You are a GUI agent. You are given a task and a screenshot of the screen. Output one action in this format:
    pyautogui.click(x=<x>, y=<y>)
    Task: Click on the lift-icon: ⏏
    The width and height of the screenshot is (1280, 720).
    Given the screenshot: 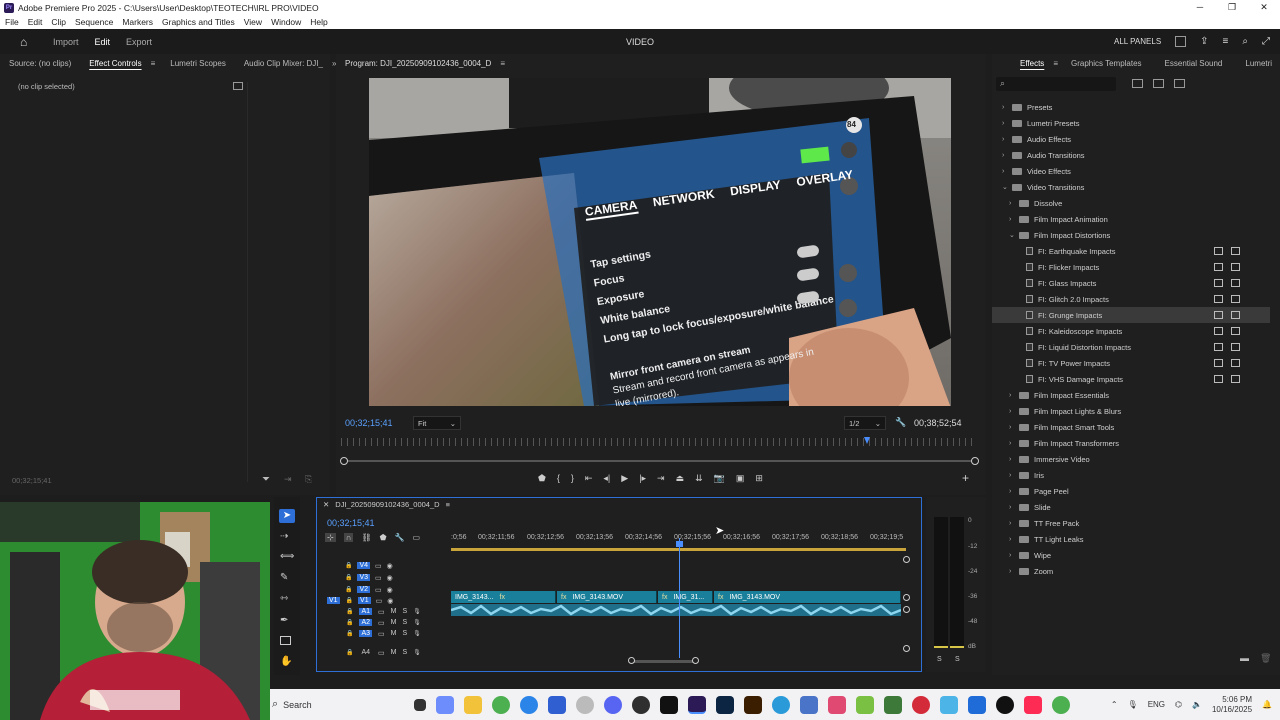 What is the action you would take?
    pyautogui.click(x=680, y=478)
    